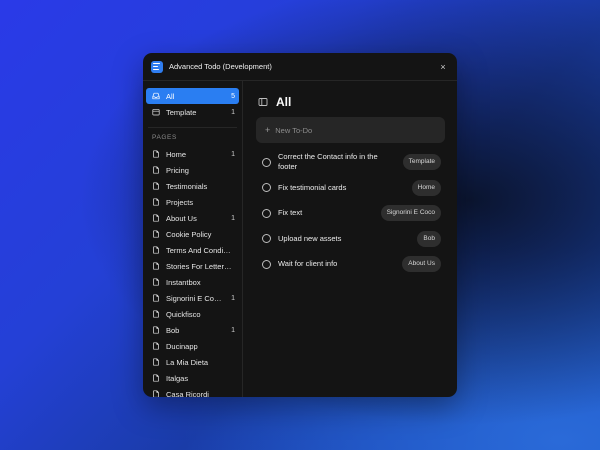 This screenshot has height=450, width=600. I want to click on main-header: All, so click(350, 102).